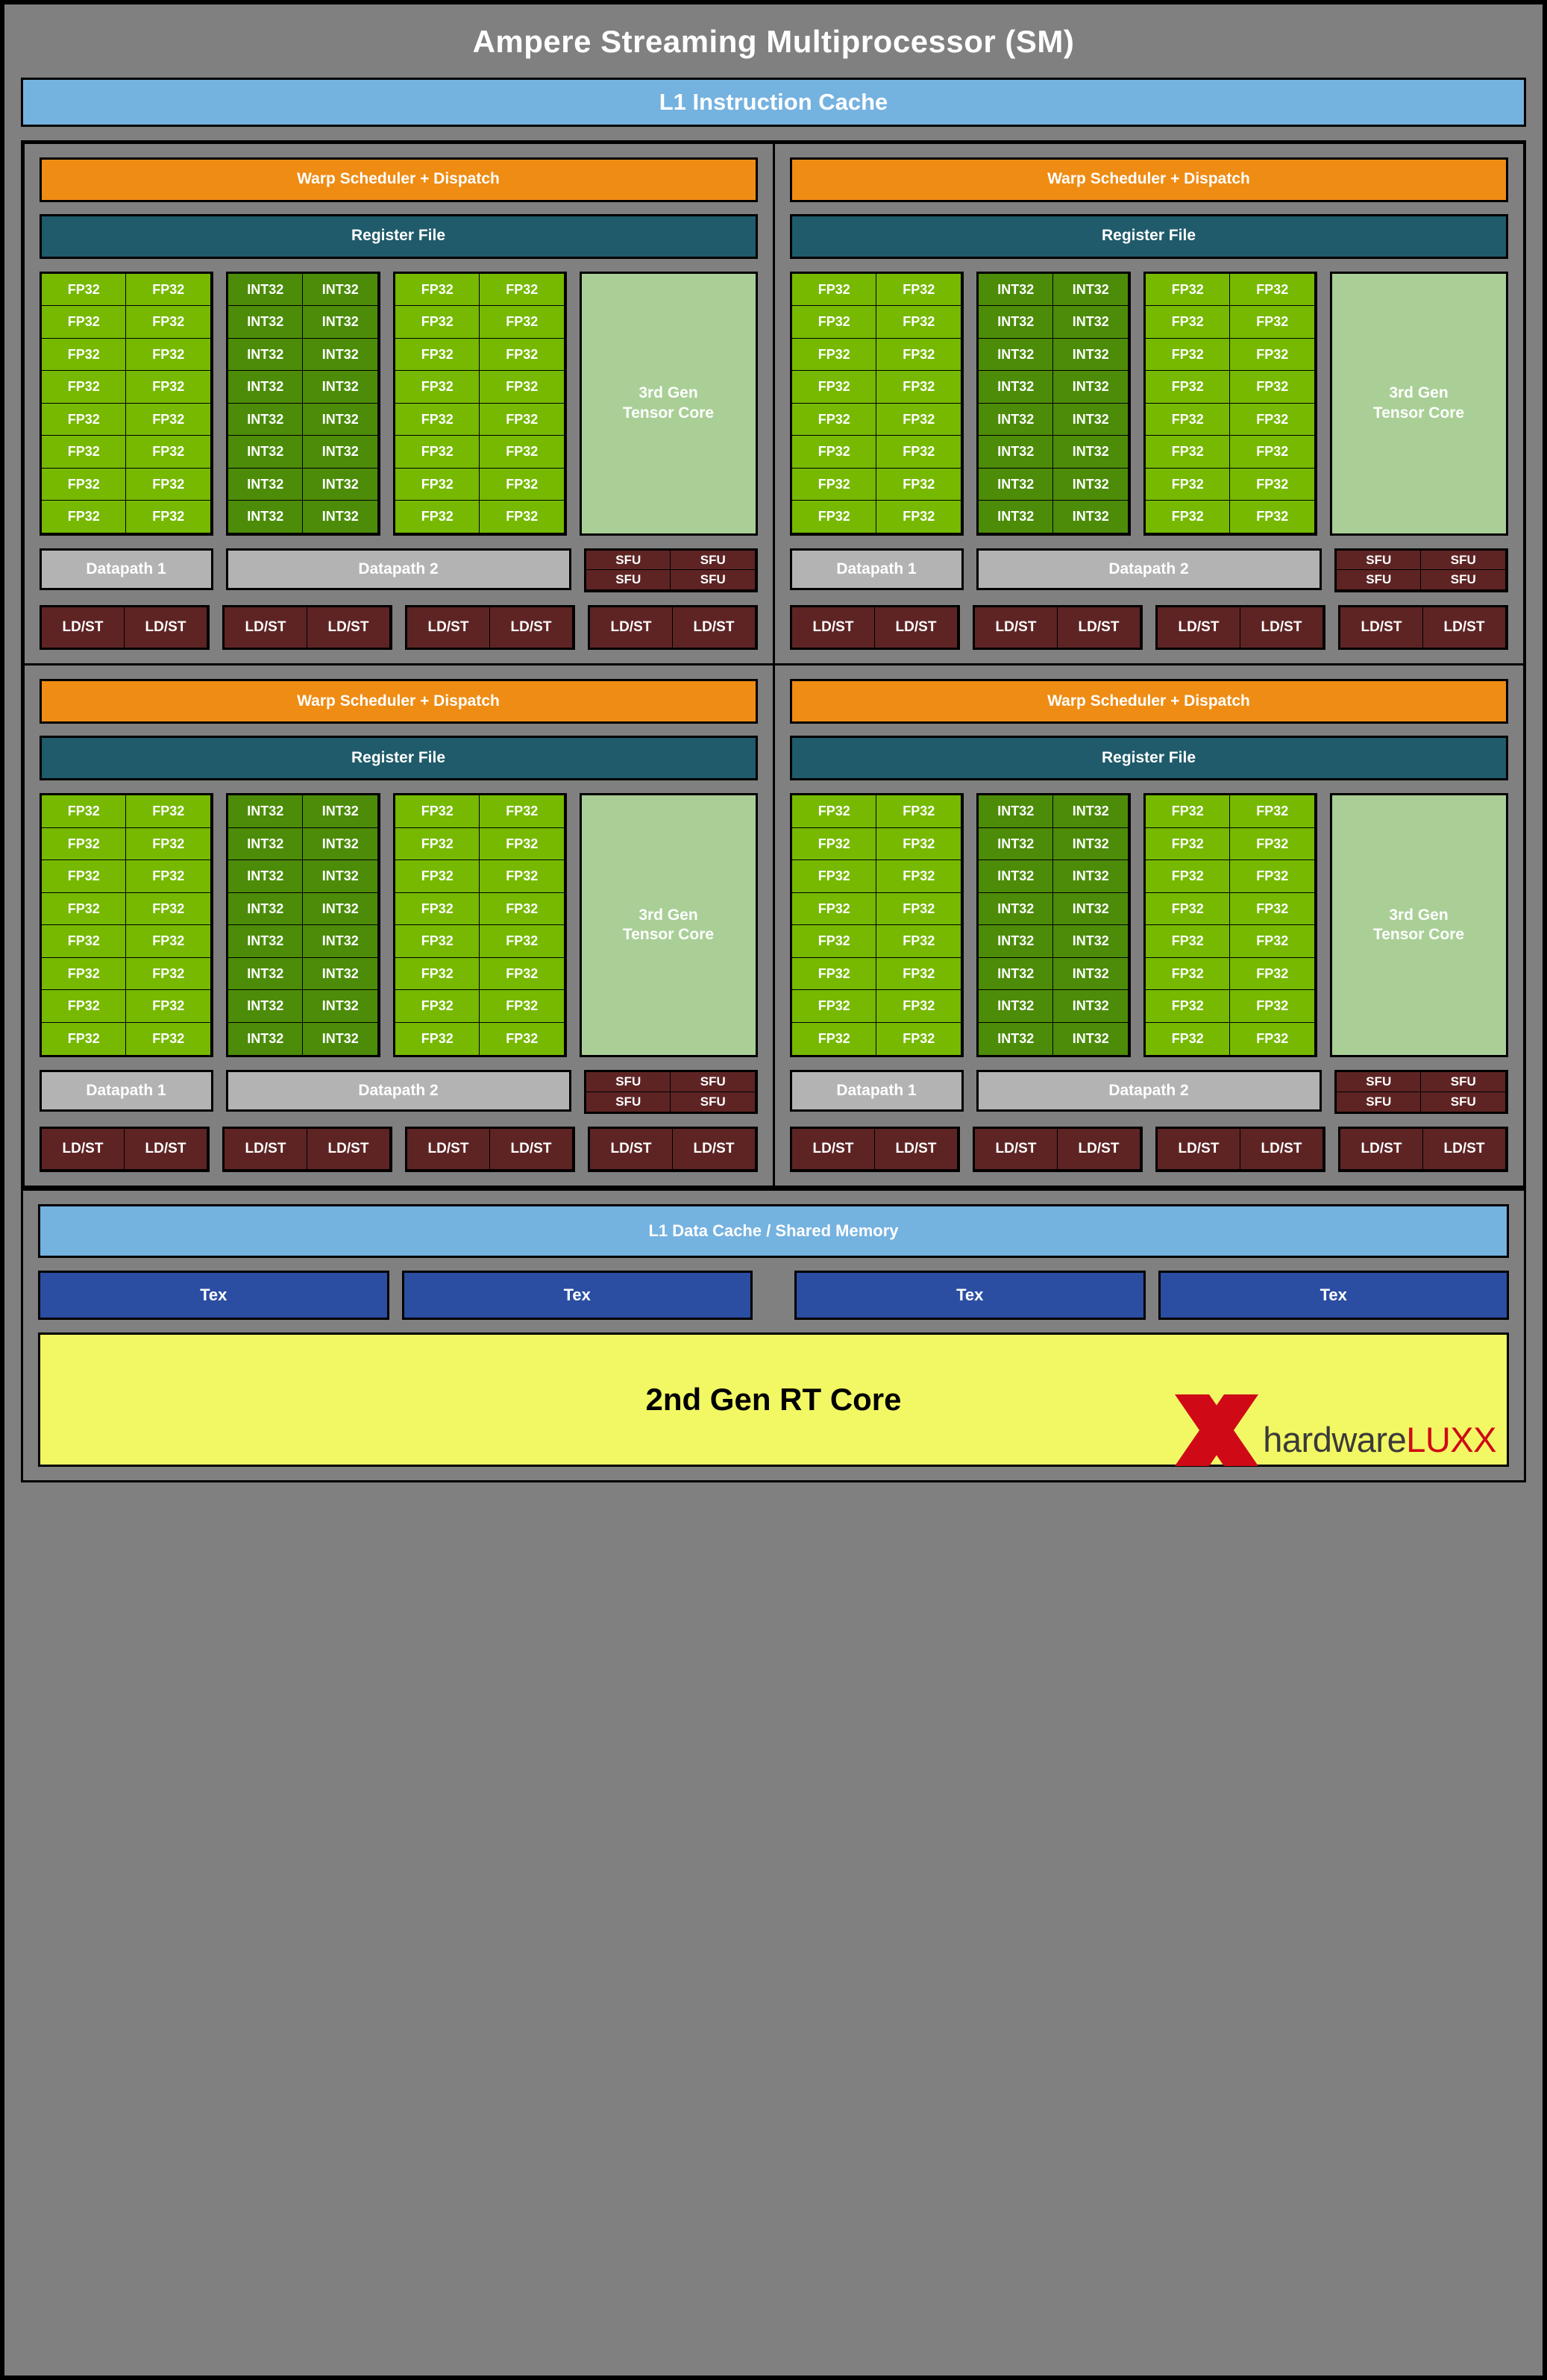 Image resolution: width=1547 pixels, height=2380 pixels. What do you see at coordinates (1419, 915) in the screenshot?
I see `tensor-core-label-line1: 3rd Gen` at bounding box center [1419, 915].